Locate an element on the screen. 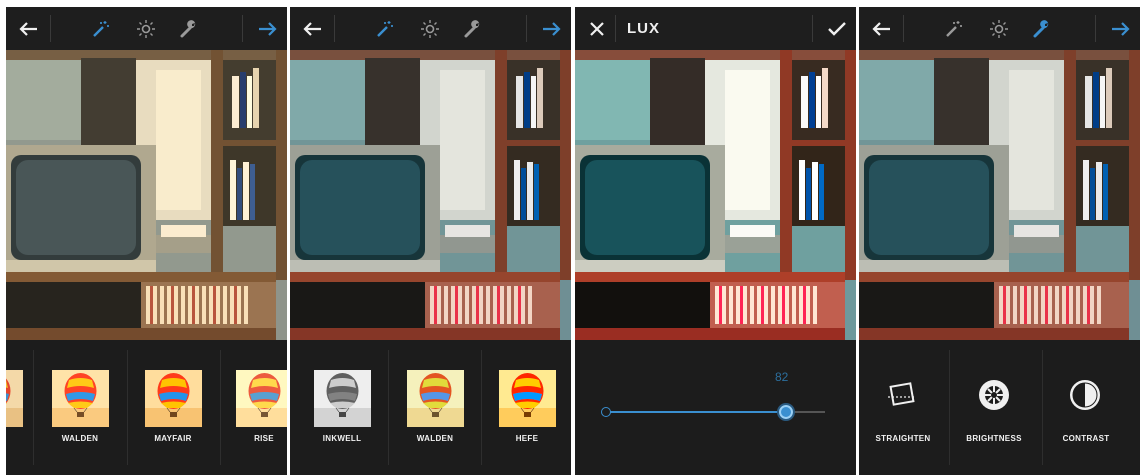 This screenshot has height=475, width=1141. filter-thumb-inkwell is located at coordinates (342, 398).